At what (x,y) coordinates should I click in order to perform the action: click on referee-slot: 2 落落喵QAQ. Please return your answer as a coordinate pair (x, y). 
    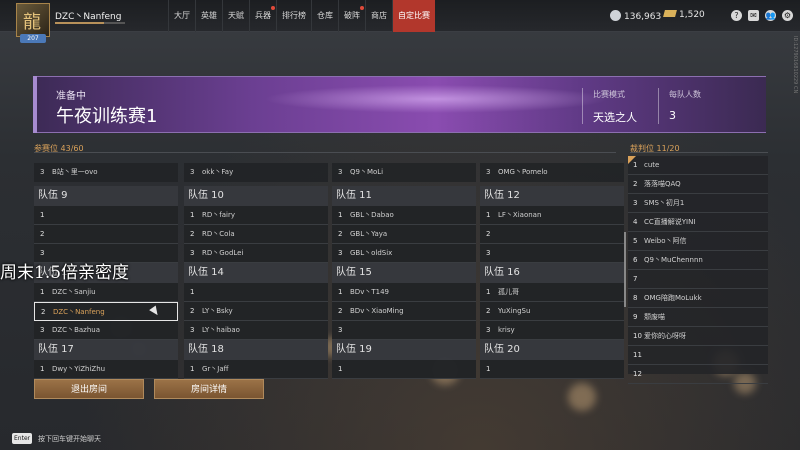
    Looking at the image, I should click on (698, 184).